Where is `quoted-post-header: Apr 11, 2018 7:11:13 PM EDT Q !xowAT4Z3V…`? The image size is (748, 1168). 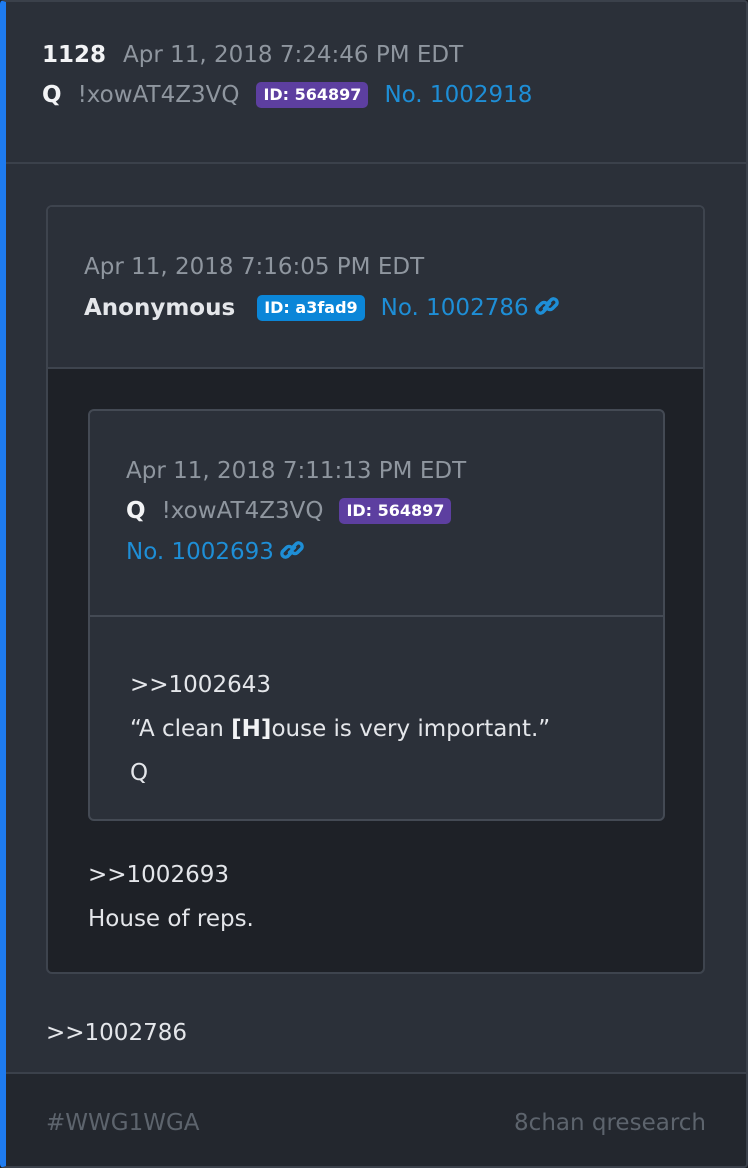 quoted-post-header: Apr 11, 2018 7:11:13 PM EDT Q !xowAT4Z3V… is located at coordinates (376, 514).